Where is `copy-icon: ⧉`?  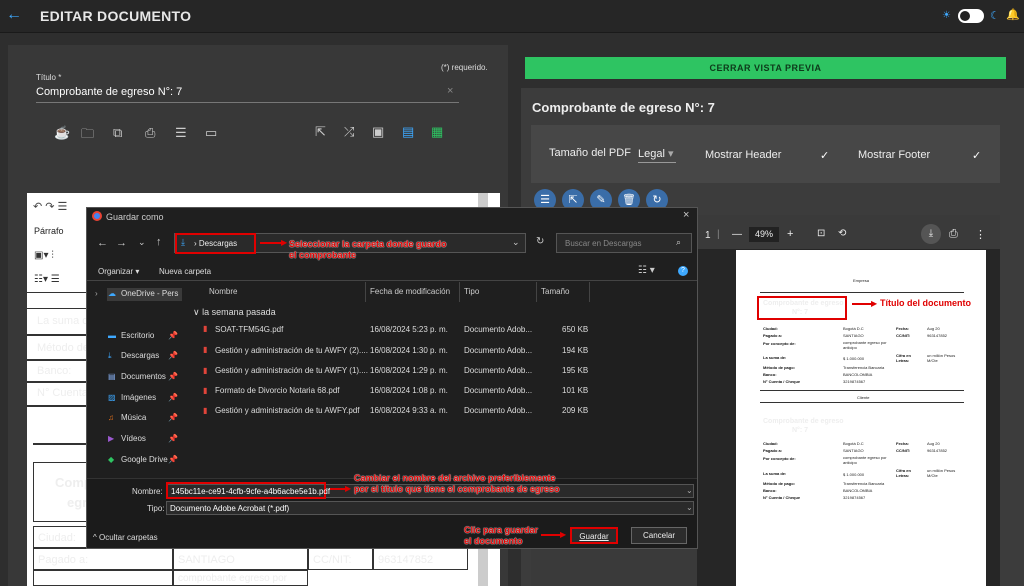
copy-icon: ⧉ is located at coordinates (117, 133).